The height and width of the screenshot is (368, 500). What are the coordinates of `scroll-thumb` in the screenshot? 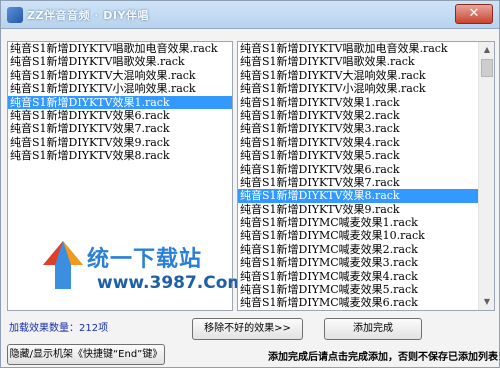 It's located at (487, 68).